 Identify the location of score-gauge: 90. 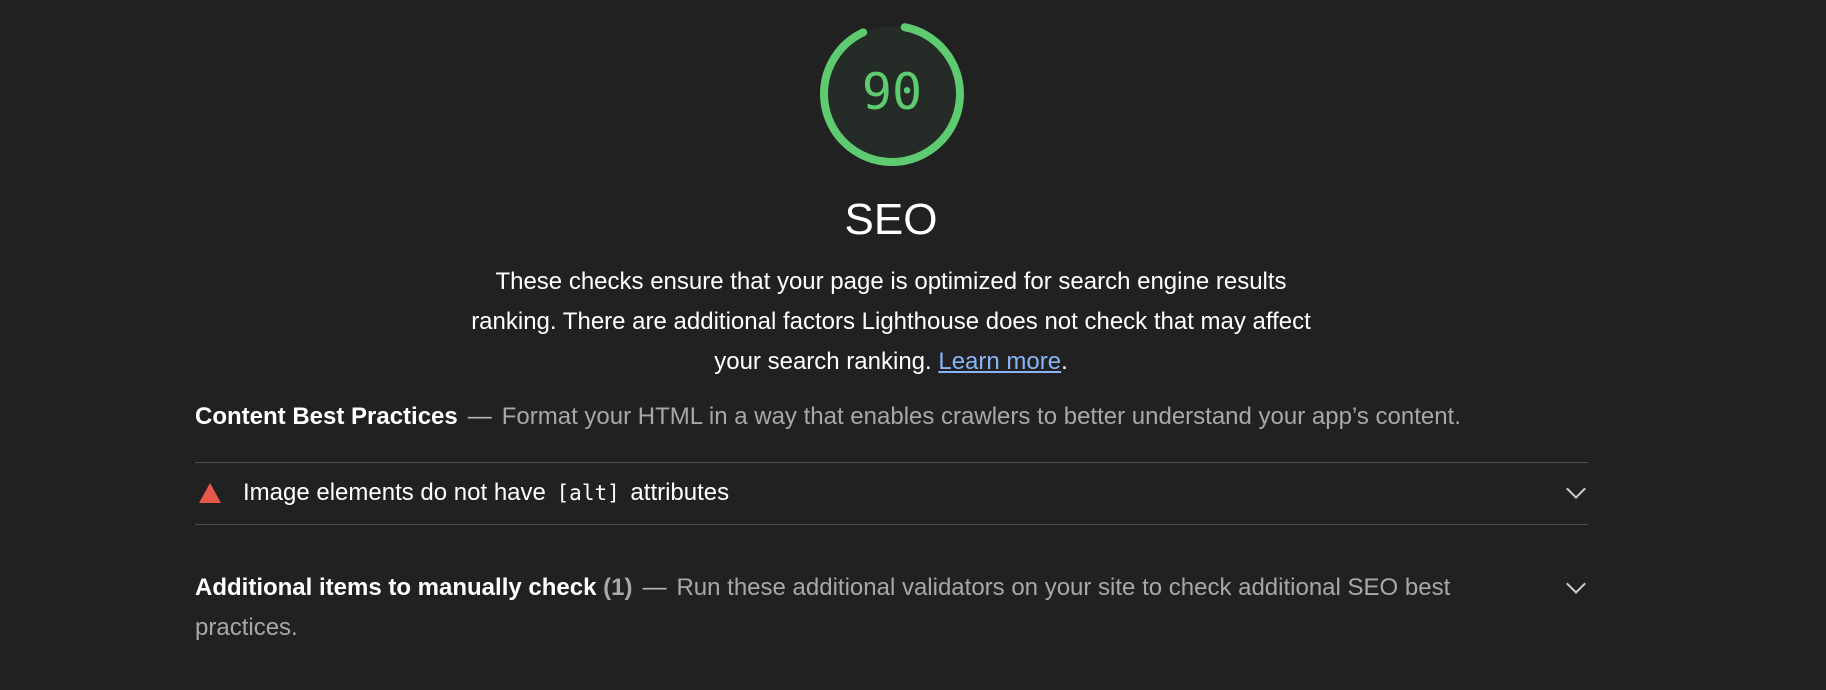
(892, 94).